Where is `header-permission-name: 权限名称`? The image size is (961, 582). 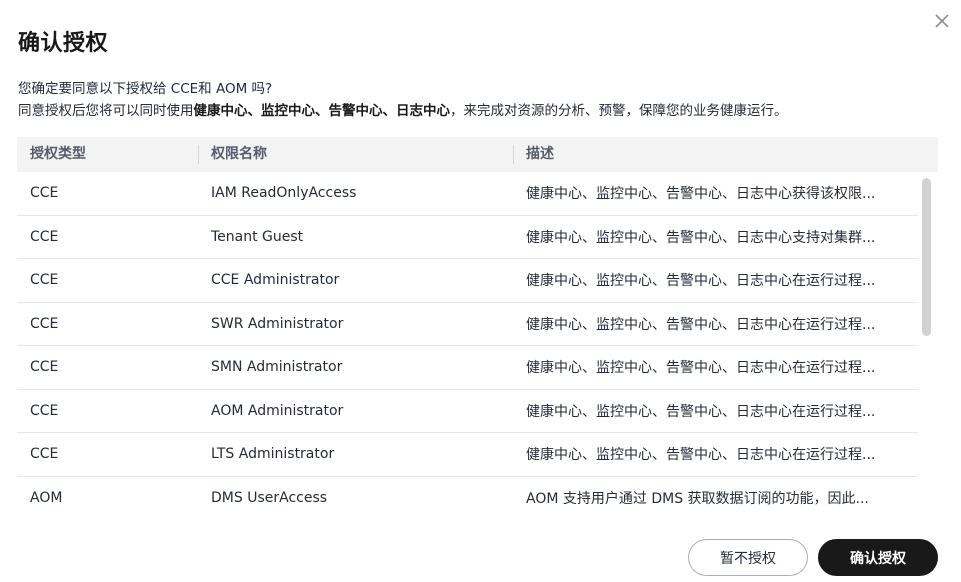 header-permission-name: 权限名称 is located at coordinates (355, 154).